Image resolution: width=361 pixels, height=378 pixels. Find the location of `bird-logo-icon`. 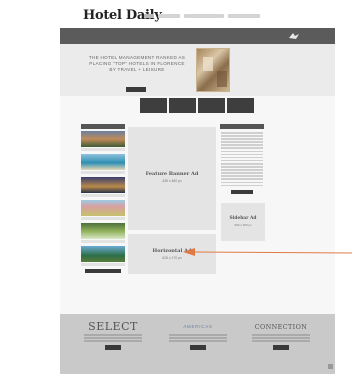

bird-logo-icon is located at coordinates (294, 36).